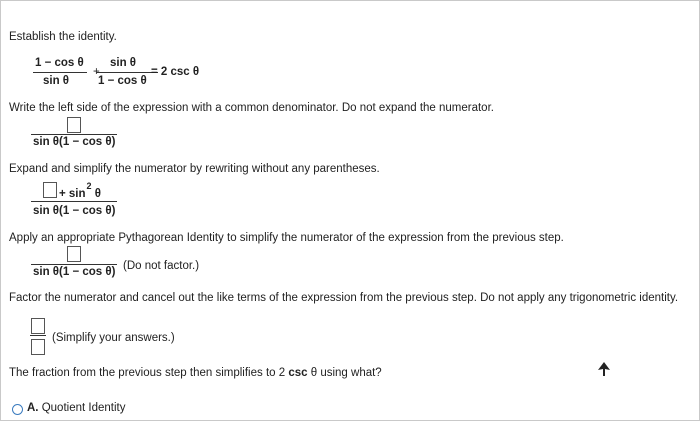  Describe the element at coordinates (38, 326) in the screenshot. I see `step4-numerator-input` at that location.